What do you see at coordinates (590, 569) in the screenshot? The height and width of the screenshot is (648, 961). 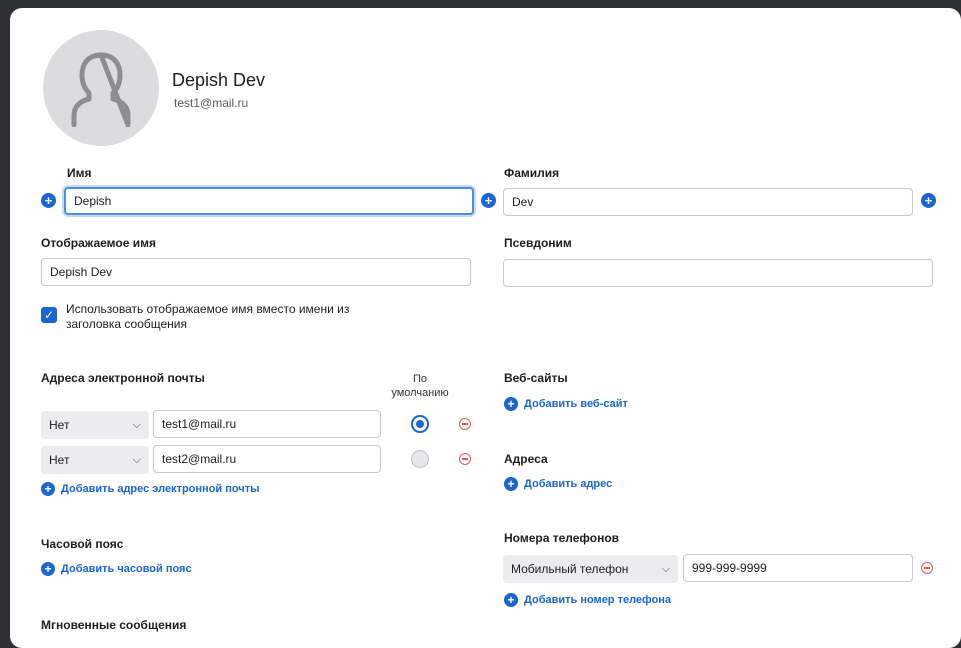 I see `phone-type-select: Мобильный телефон ⌵` at bounding box center [590, 569].